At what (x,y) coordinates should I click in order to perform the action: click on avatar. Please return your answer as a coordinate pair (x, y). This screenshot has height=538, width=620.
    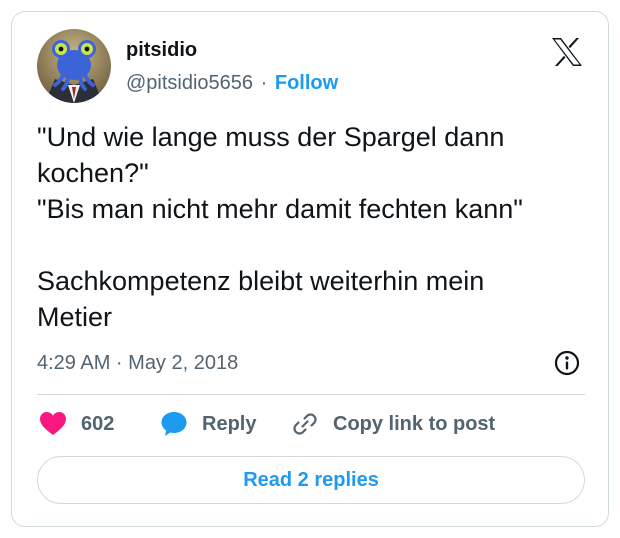
    Looking at the image, I should click on (74, 66).